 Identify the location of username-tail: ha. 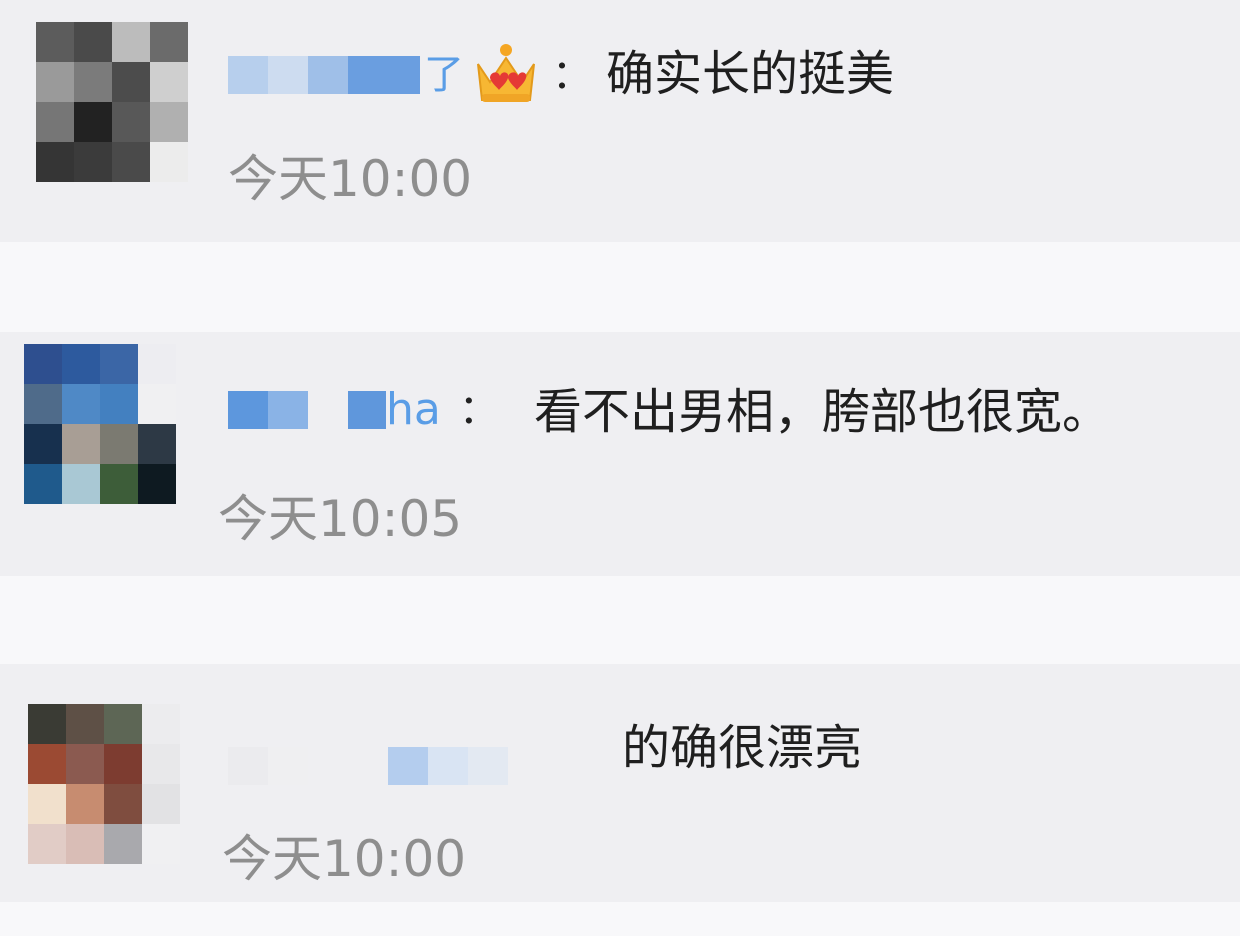
(413, 409).